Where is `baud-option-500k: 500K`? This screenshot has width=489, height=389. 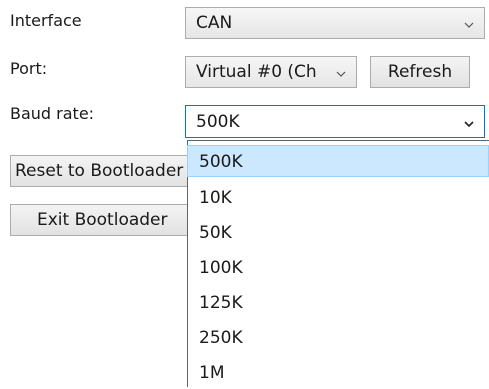
baud-option-500k: 500K is located at coordinates (338, 161).